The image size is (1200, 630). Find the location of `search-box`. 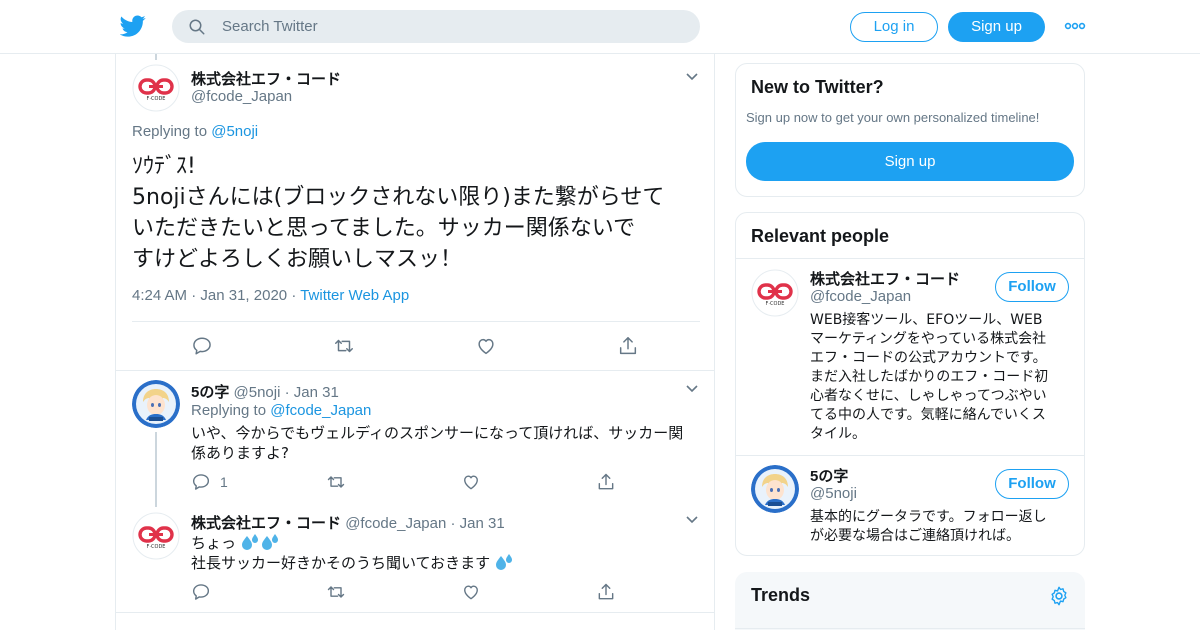

search-box is located at coordinates (436, 26).